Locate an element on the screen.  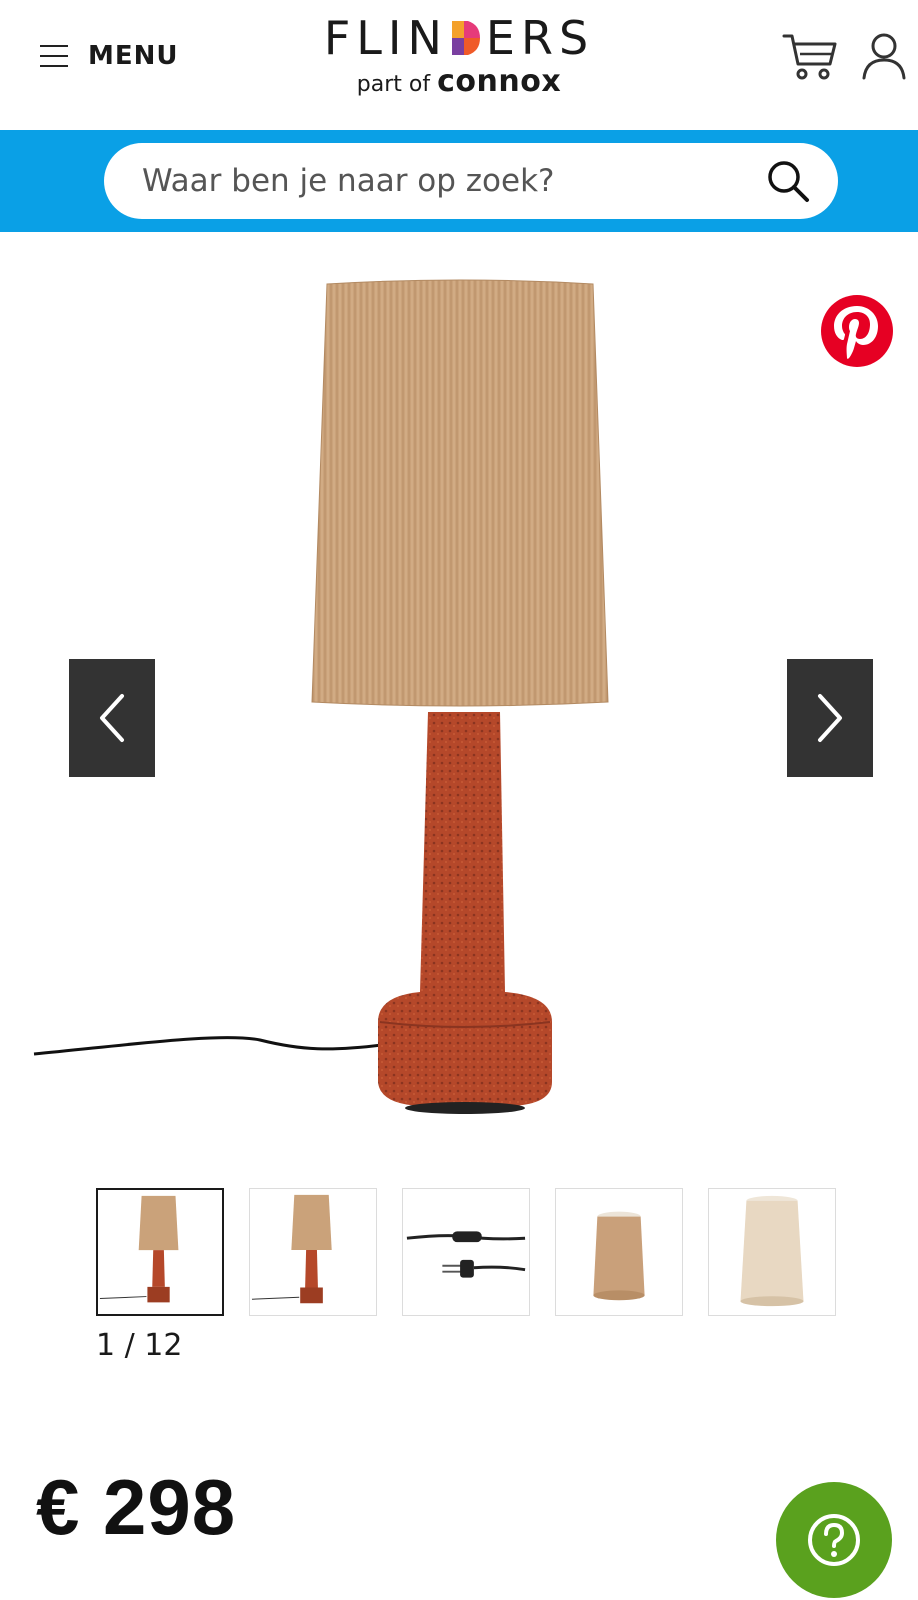
brand-sub-prefix: part of is located at coordinates (393, 84).